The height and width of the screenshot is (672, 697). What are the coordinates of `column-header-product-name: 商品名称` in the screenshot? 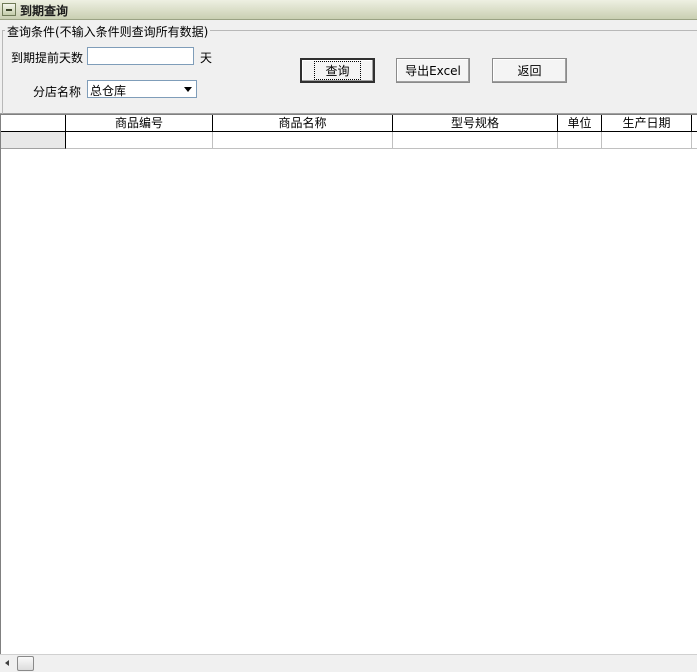 It's located at (303, 123).